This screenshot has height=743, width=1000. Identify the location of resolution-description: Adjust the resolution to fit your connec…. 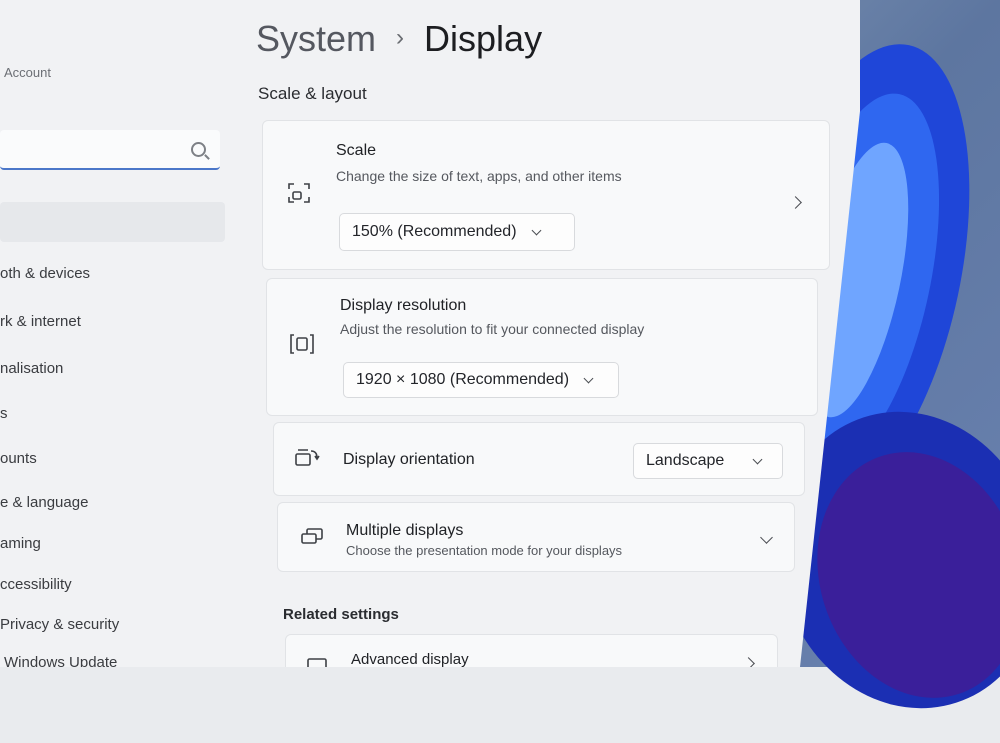
(492, 329).